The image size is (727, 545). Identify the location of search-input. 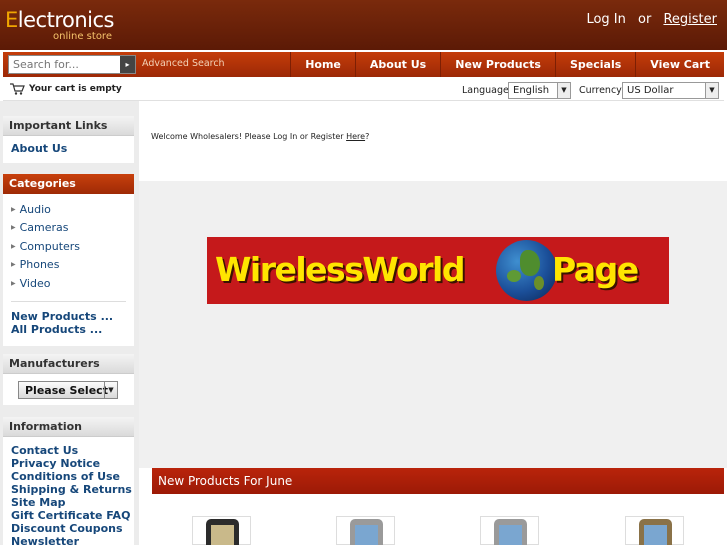
(64, 64).